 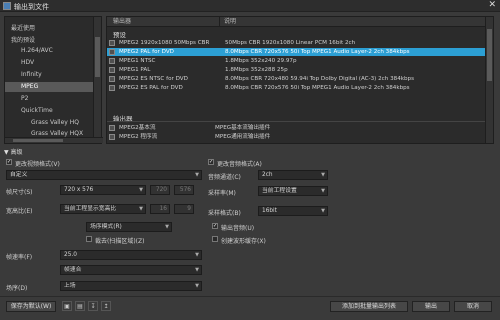 What do you see at coordinates (369, 306) in the screenshot?
I see `add-to-batch-button: 添加到批量输出列表` at bounding box center [369, 306].